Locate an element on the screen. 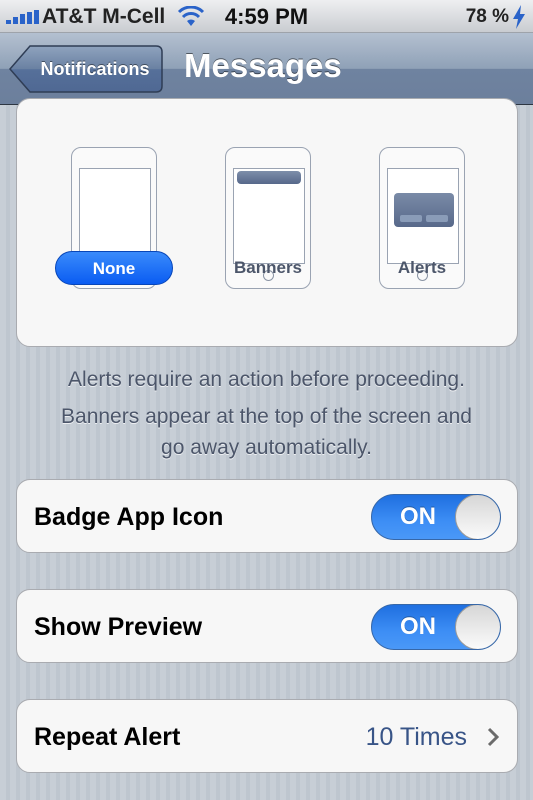 The height and width of the screenshot is (800, 533). battery-percentage: 78 % is located at coordinates (487, 16).